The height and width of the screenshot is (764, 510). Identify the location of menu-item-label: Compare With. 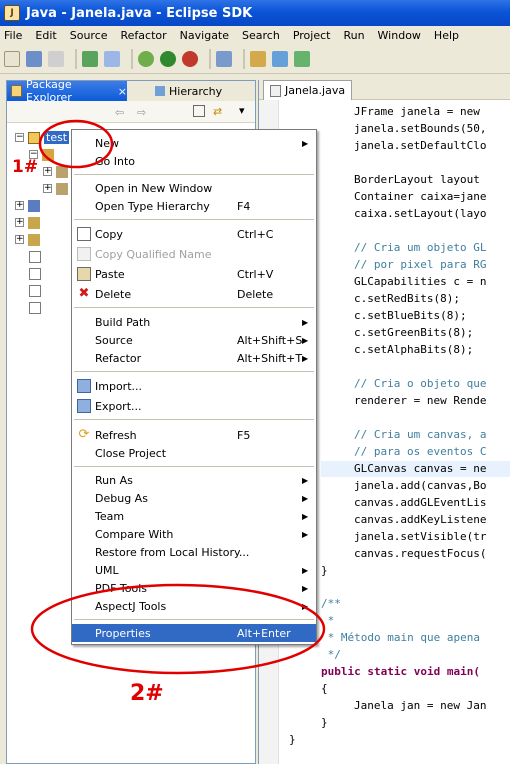
(134, 534).